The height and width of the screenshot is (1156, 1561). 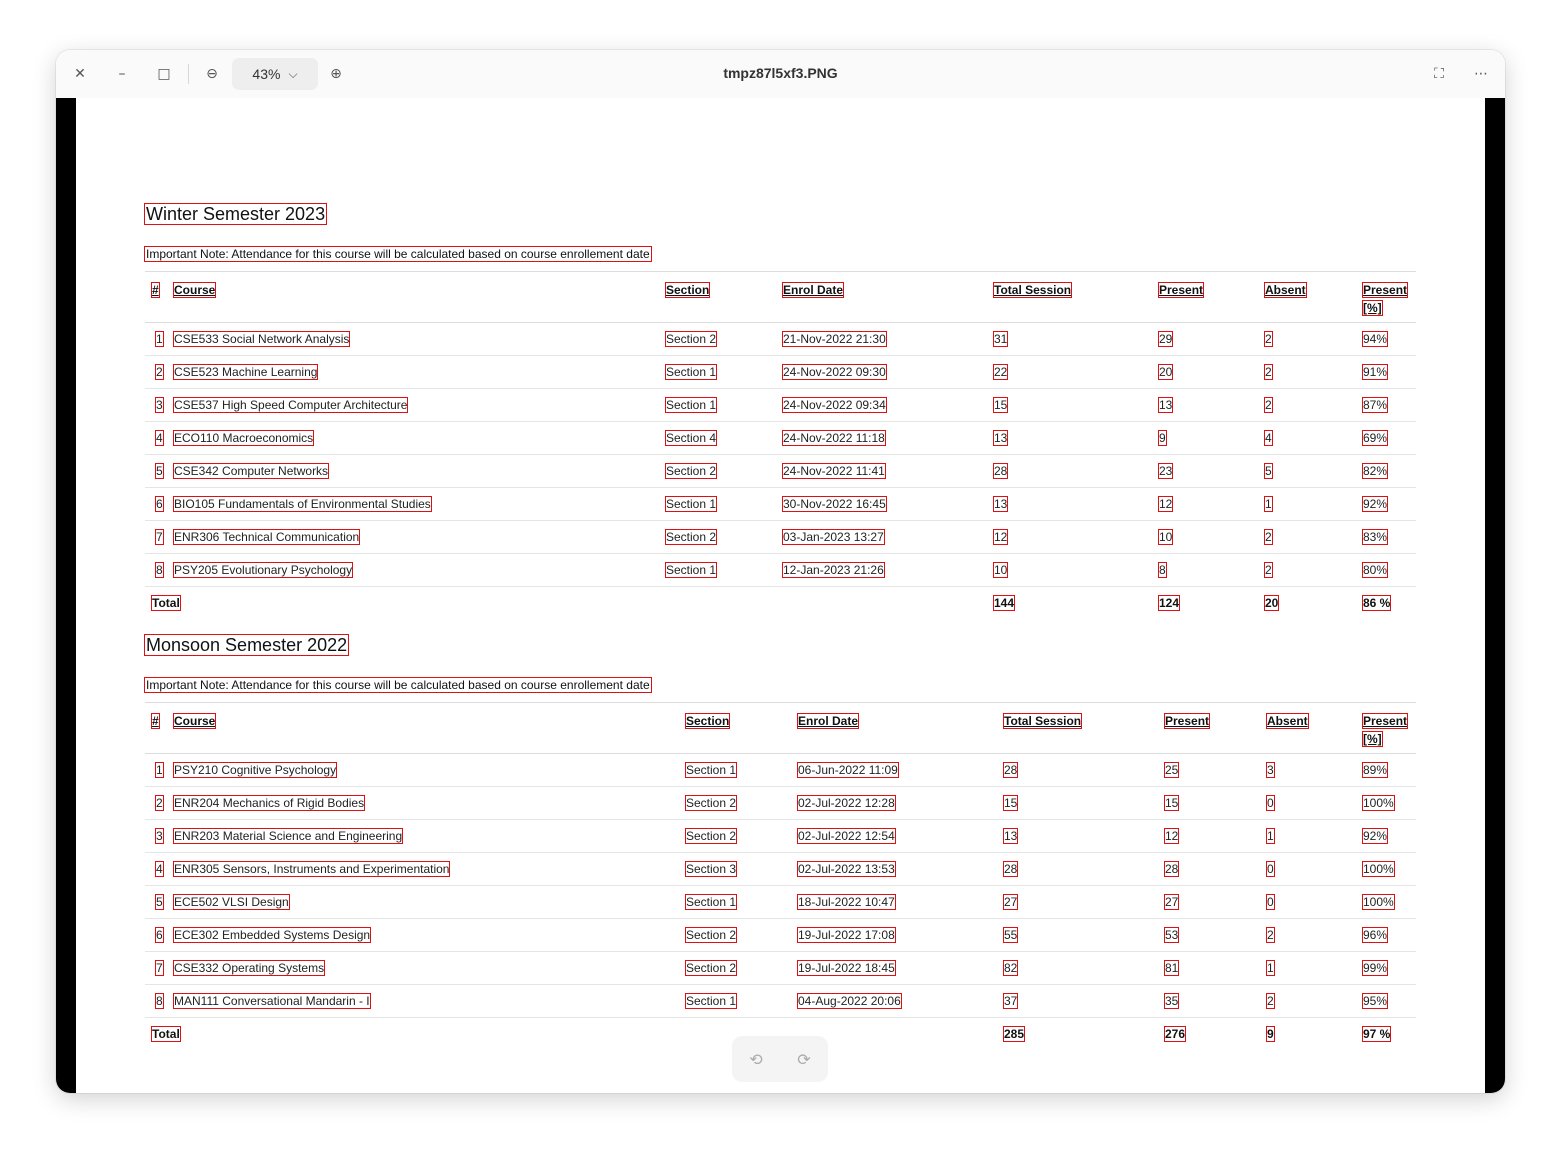 What do you see at coordinates (263, 570) in the screenshot?
I see `cell-course: PSY205 Evolutionary Psychology` at bounding box center [263, 570].